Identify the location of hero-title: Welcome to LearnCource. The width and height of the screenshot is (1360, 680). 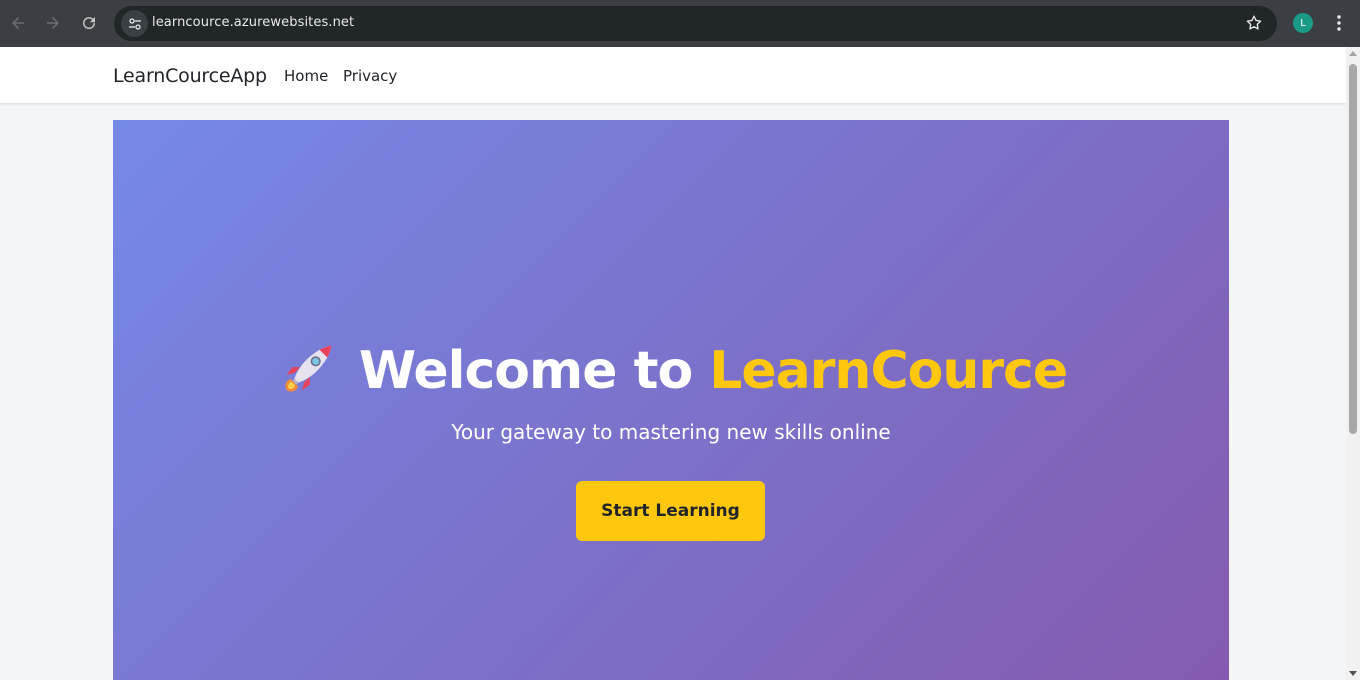
(671, 371).